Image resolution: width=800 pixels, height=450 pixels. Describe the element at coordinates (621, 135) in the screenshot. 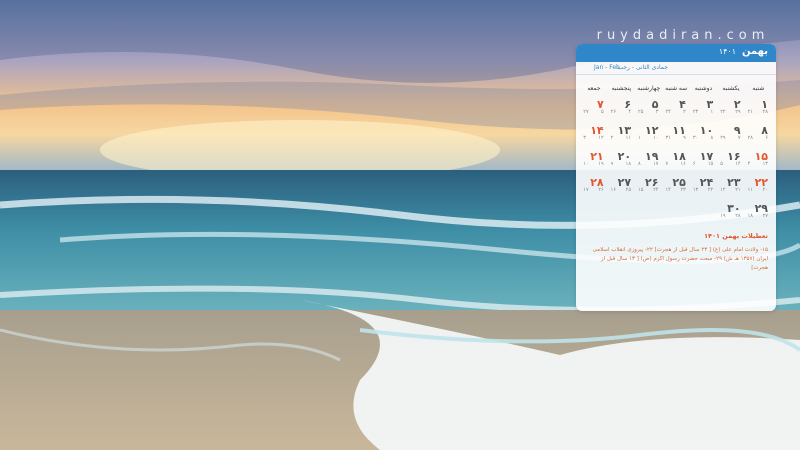

I see `day-cell: ۱۳ ۱۱ ۲` at that location.